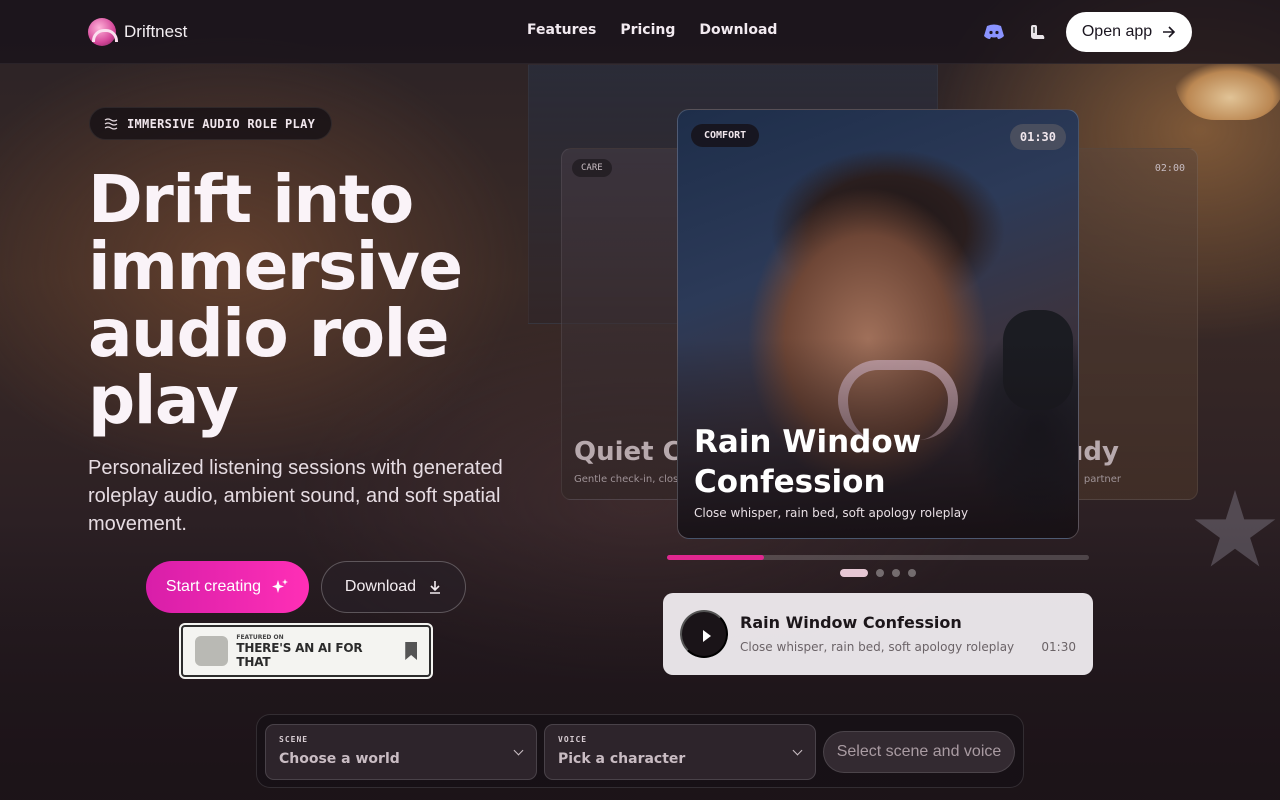  I want to click on nav-link-pricing: Pricing, so click(647, 30).